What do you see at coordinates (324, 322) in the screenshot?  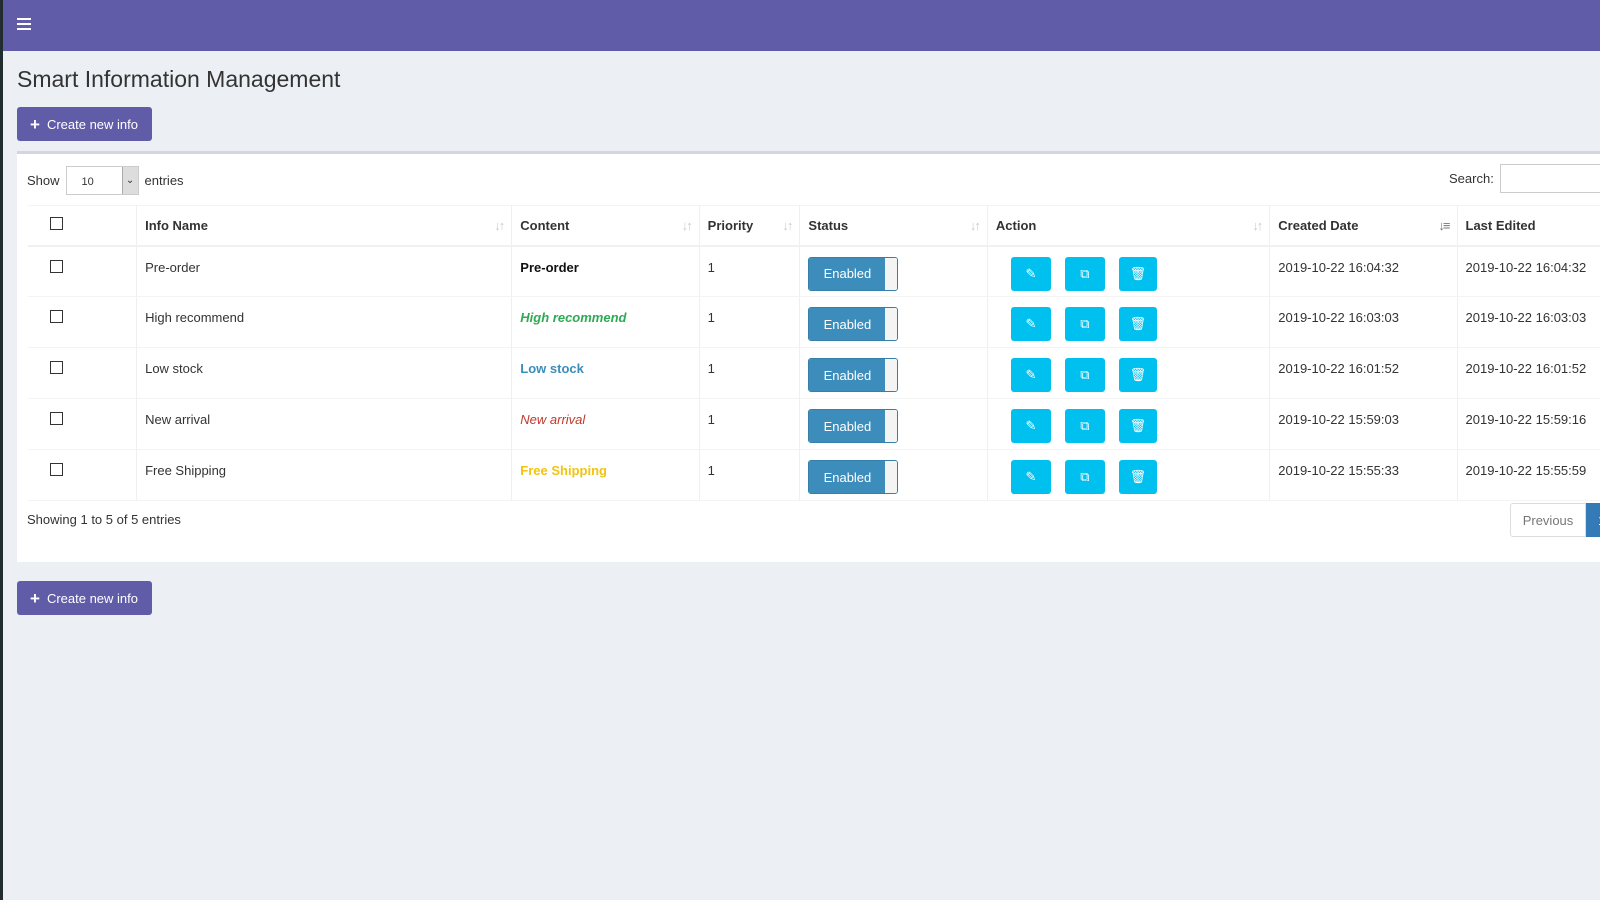 I see `info-name: High recommend` at bounding box center [324, 322].